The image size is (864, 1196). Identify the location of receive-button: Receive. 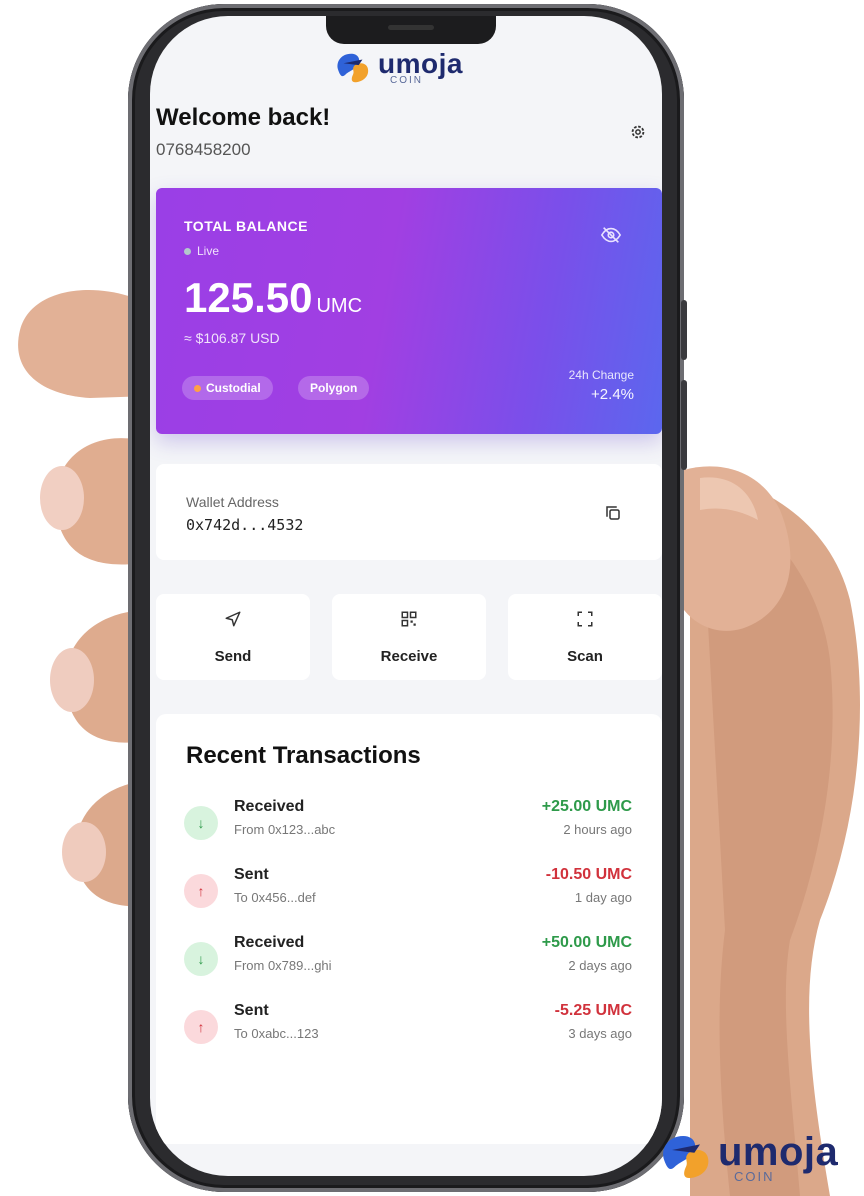
(409, 637).